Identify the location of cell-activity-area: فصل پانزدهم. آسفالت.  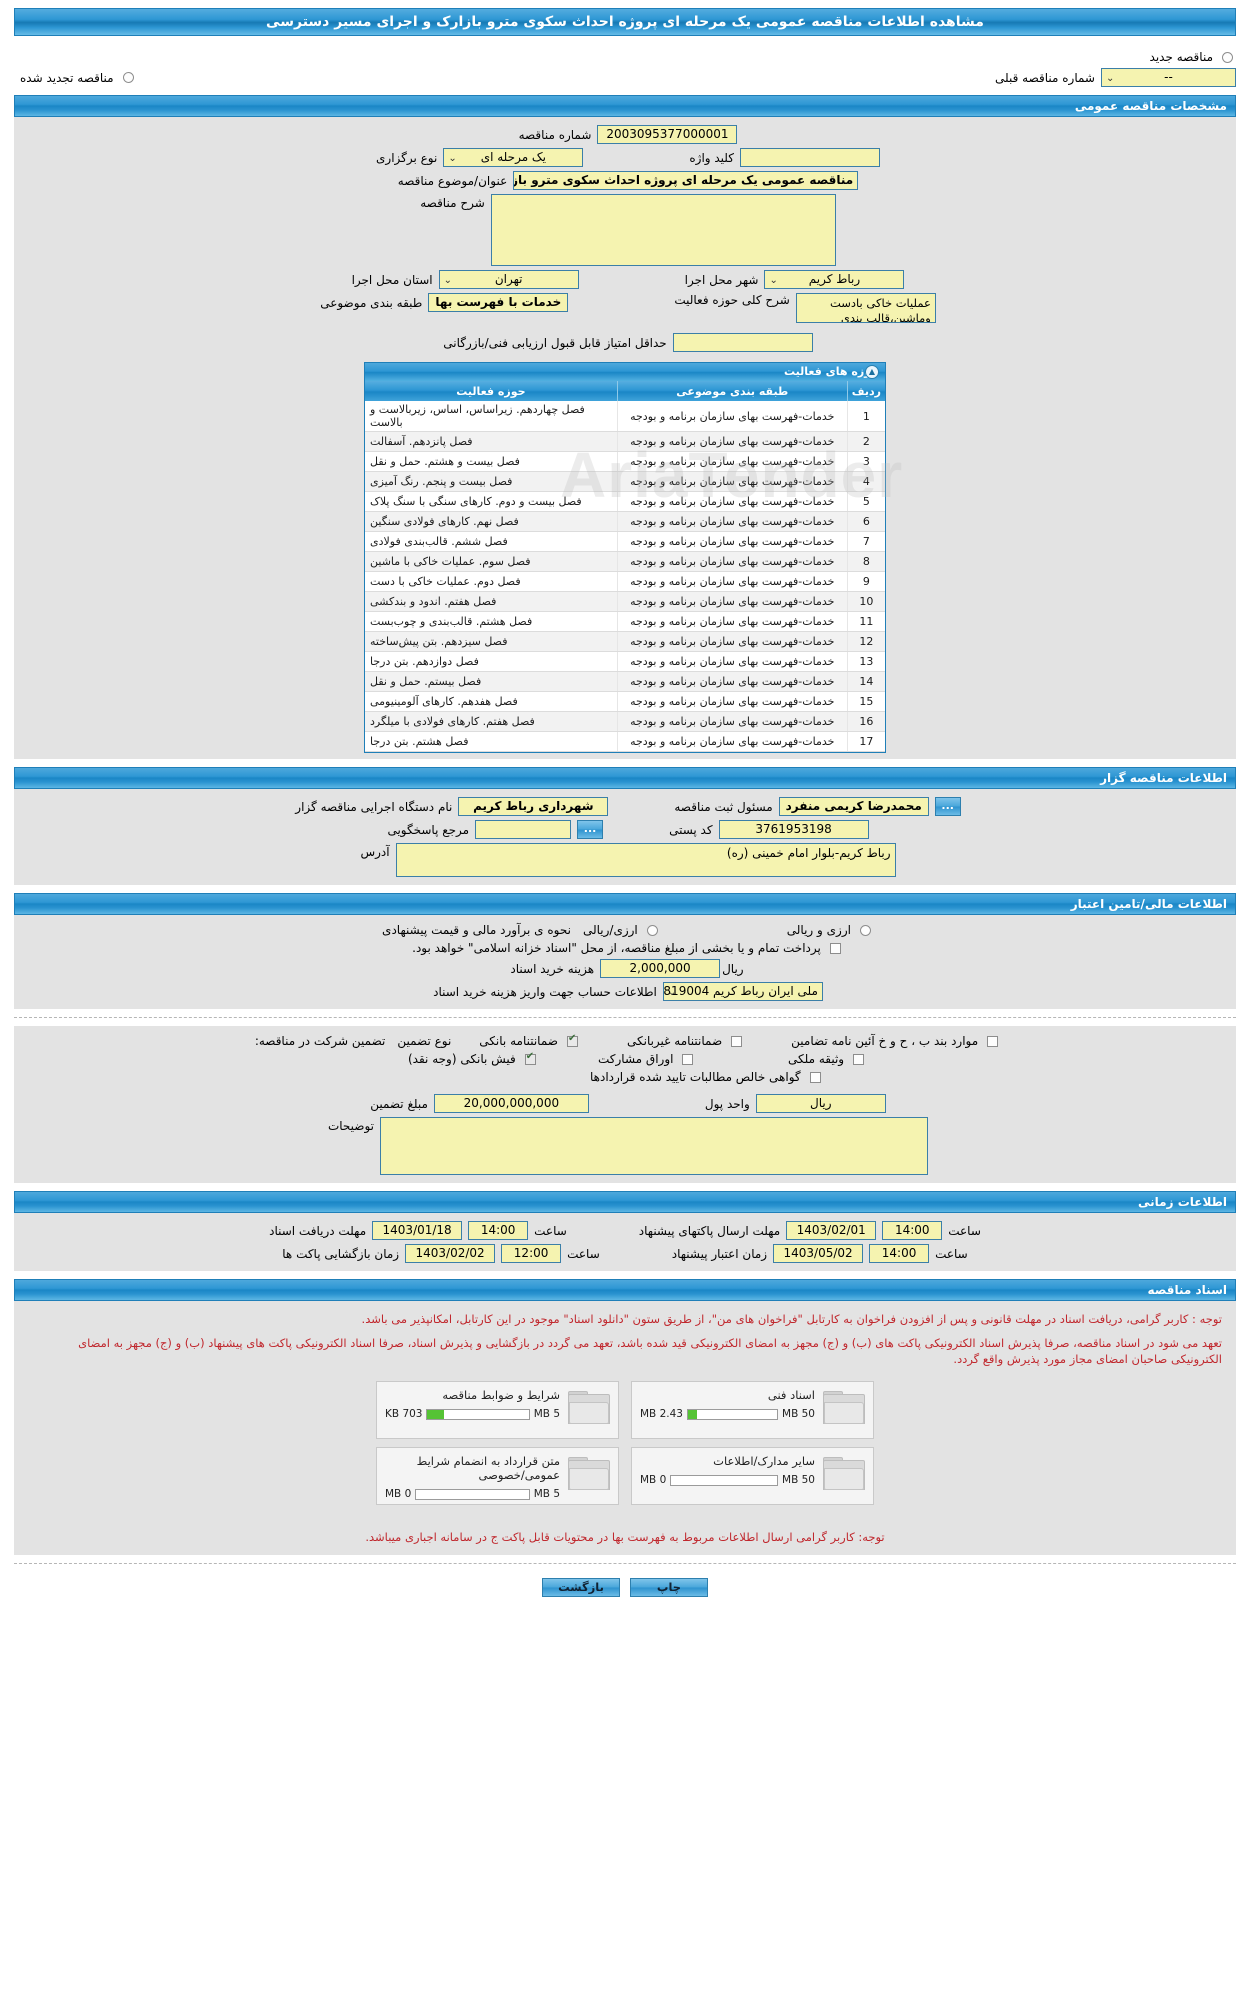
(491, 441).